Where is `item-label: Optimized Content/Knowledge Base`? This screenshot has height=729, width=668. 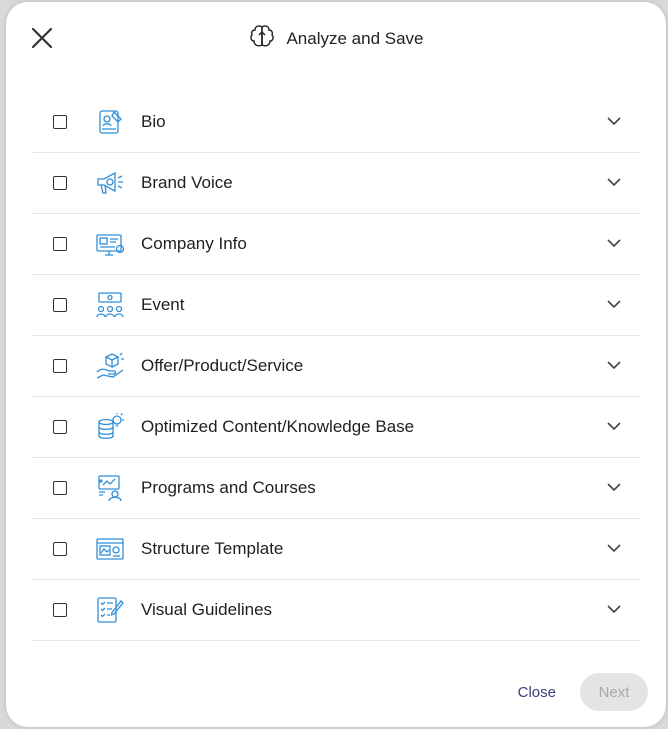 item-label: Optimized Content/Knowledge Base is located at coordinates (278, 426).